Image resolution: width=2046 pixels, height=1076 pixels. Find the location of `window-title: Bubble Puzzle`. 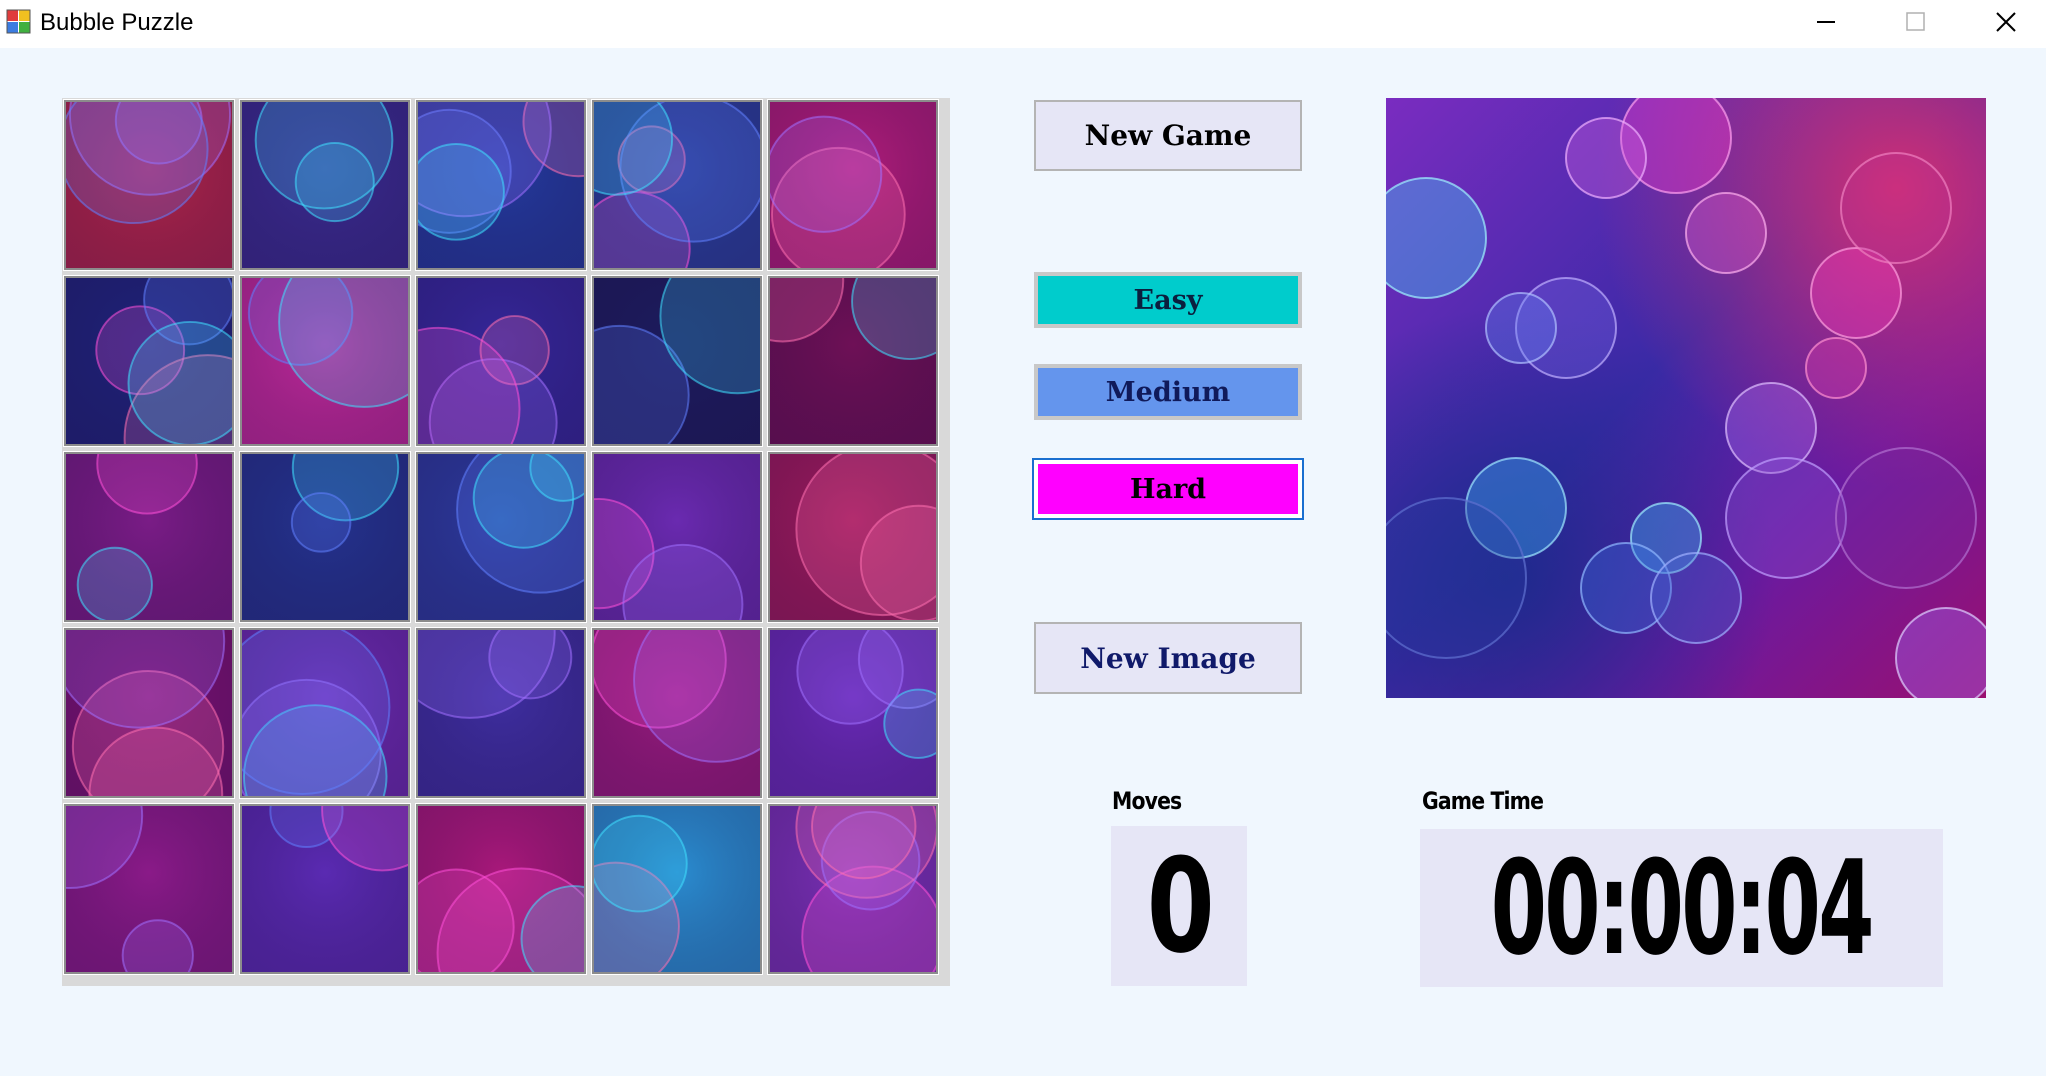

window-title: Bubble Puzzle is located at coordinates (117, 22).